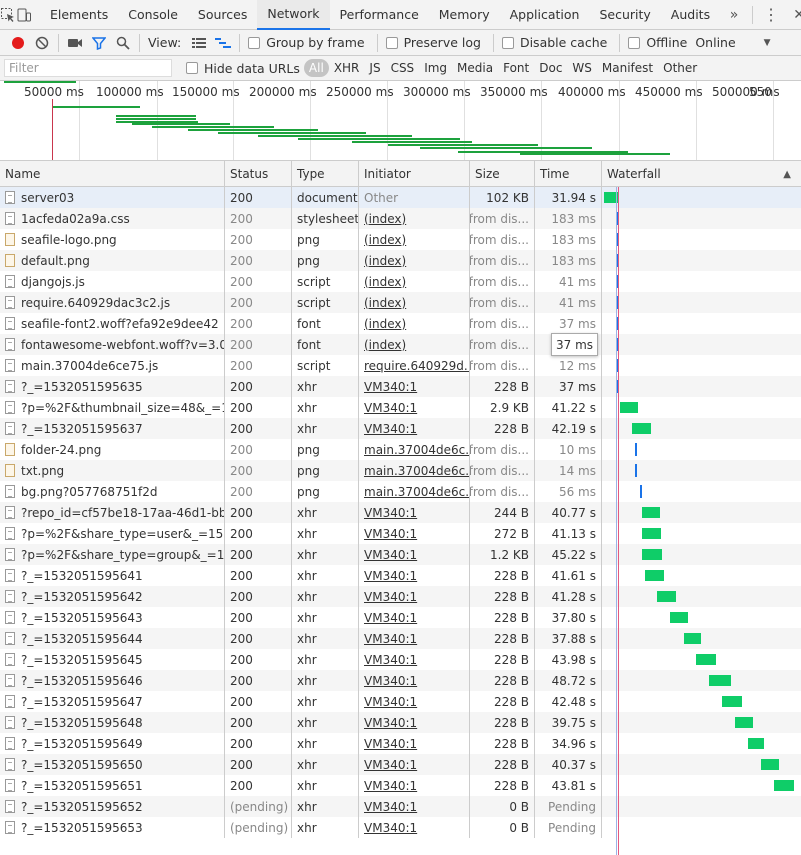 This screenshot has width=801, height=855. Describe the element at coordinates (435, 68) in the screenshot. I see `filter-type-img: Img` at that location.